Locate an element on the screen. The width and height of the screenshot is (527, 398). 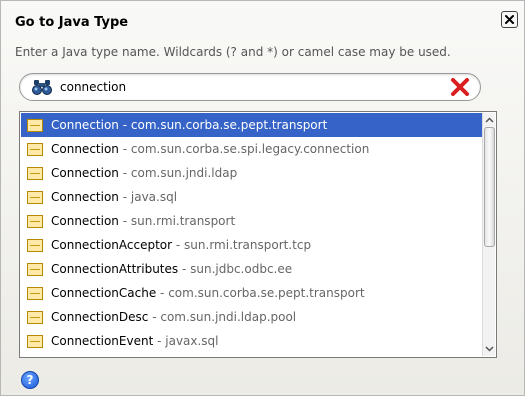
chevron-up-icon is located at coordinates (489, 120).